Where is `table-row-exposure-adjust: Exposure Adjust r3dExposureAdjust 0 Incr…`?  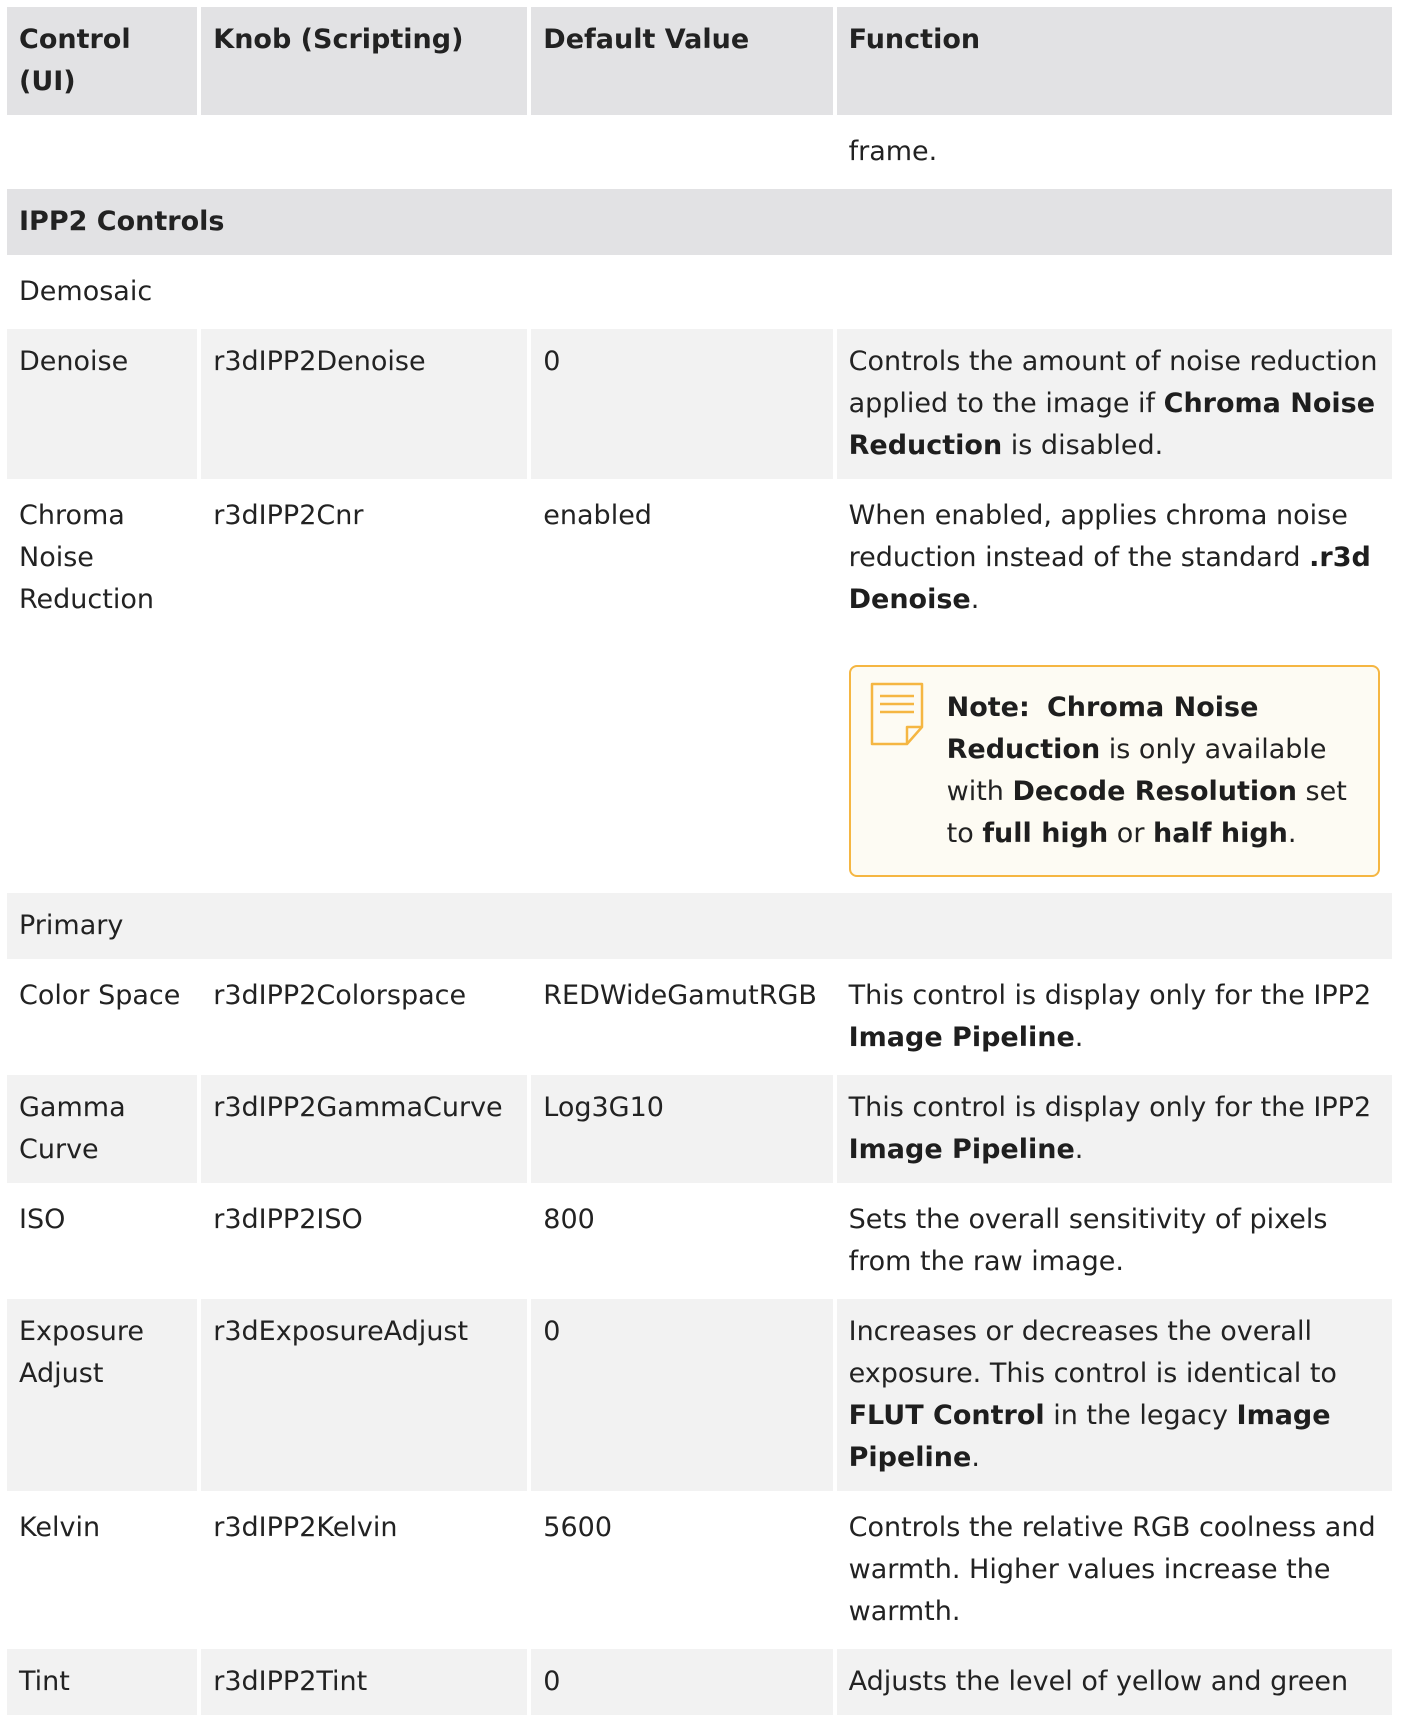 table-row-exposure-adjust: Exposure Adjust r3dExposureAdjust 0 Incr… is located at coordinates (699, 1395).